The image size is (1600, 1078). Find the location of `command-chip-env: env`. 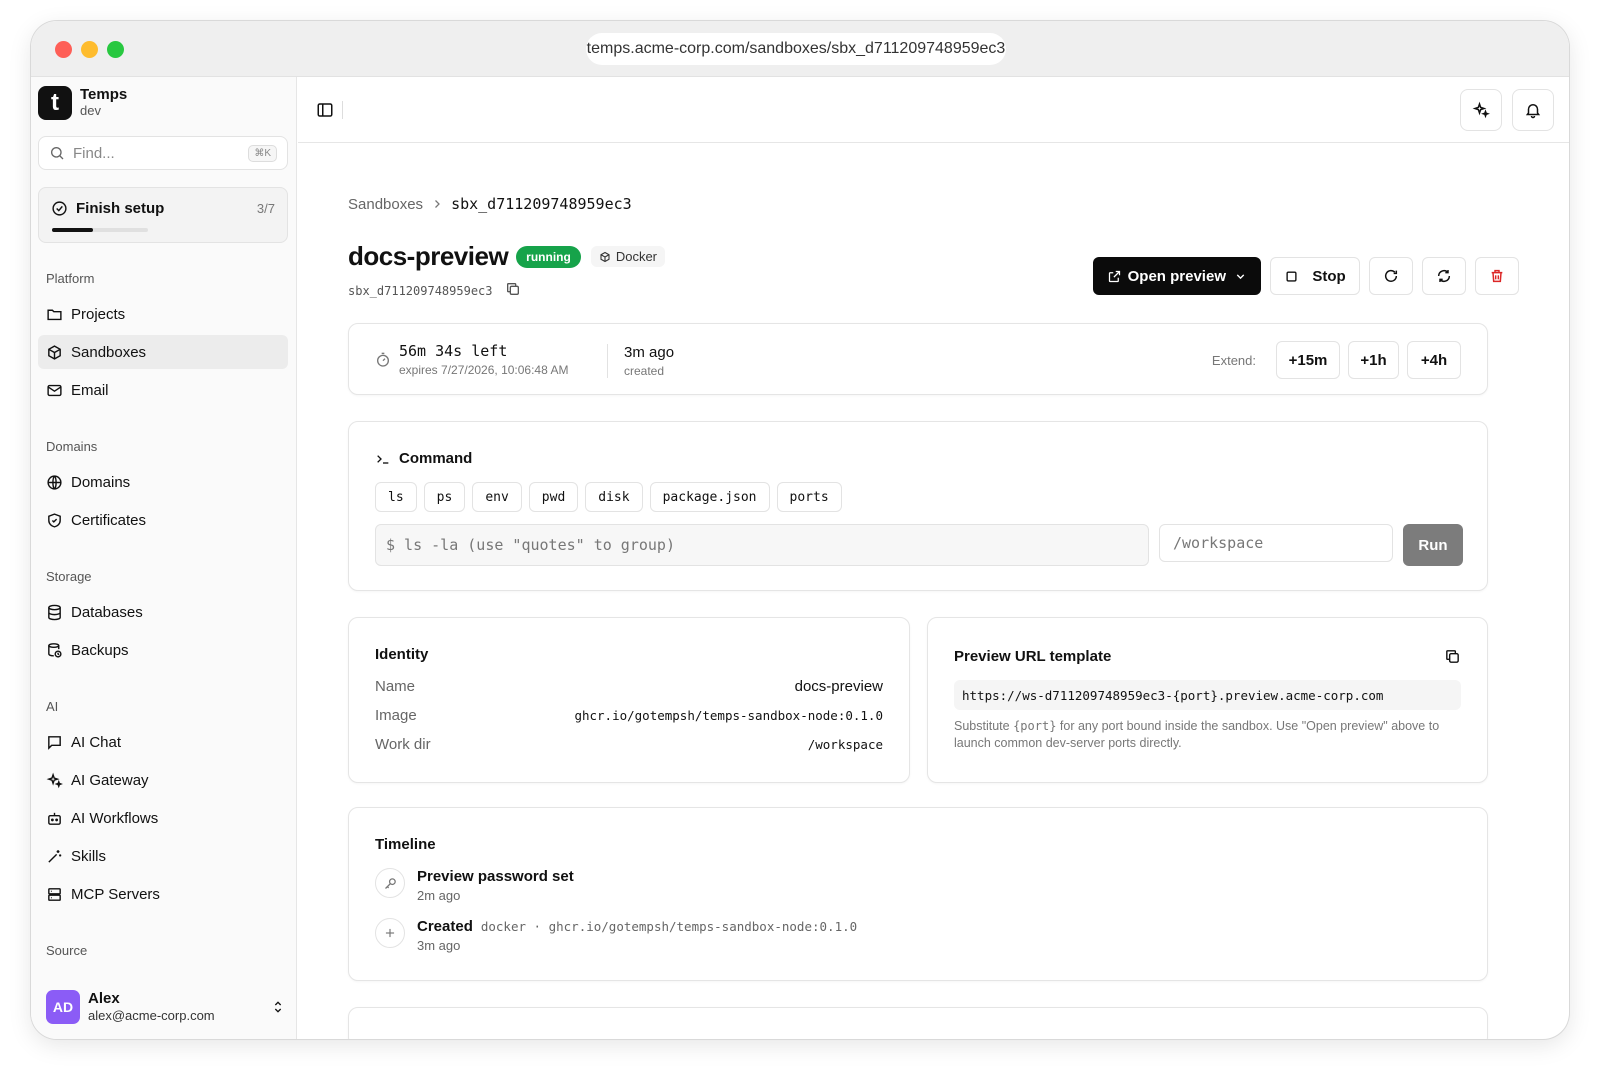

command-chip-env: env is located at coordinates (497, 497).